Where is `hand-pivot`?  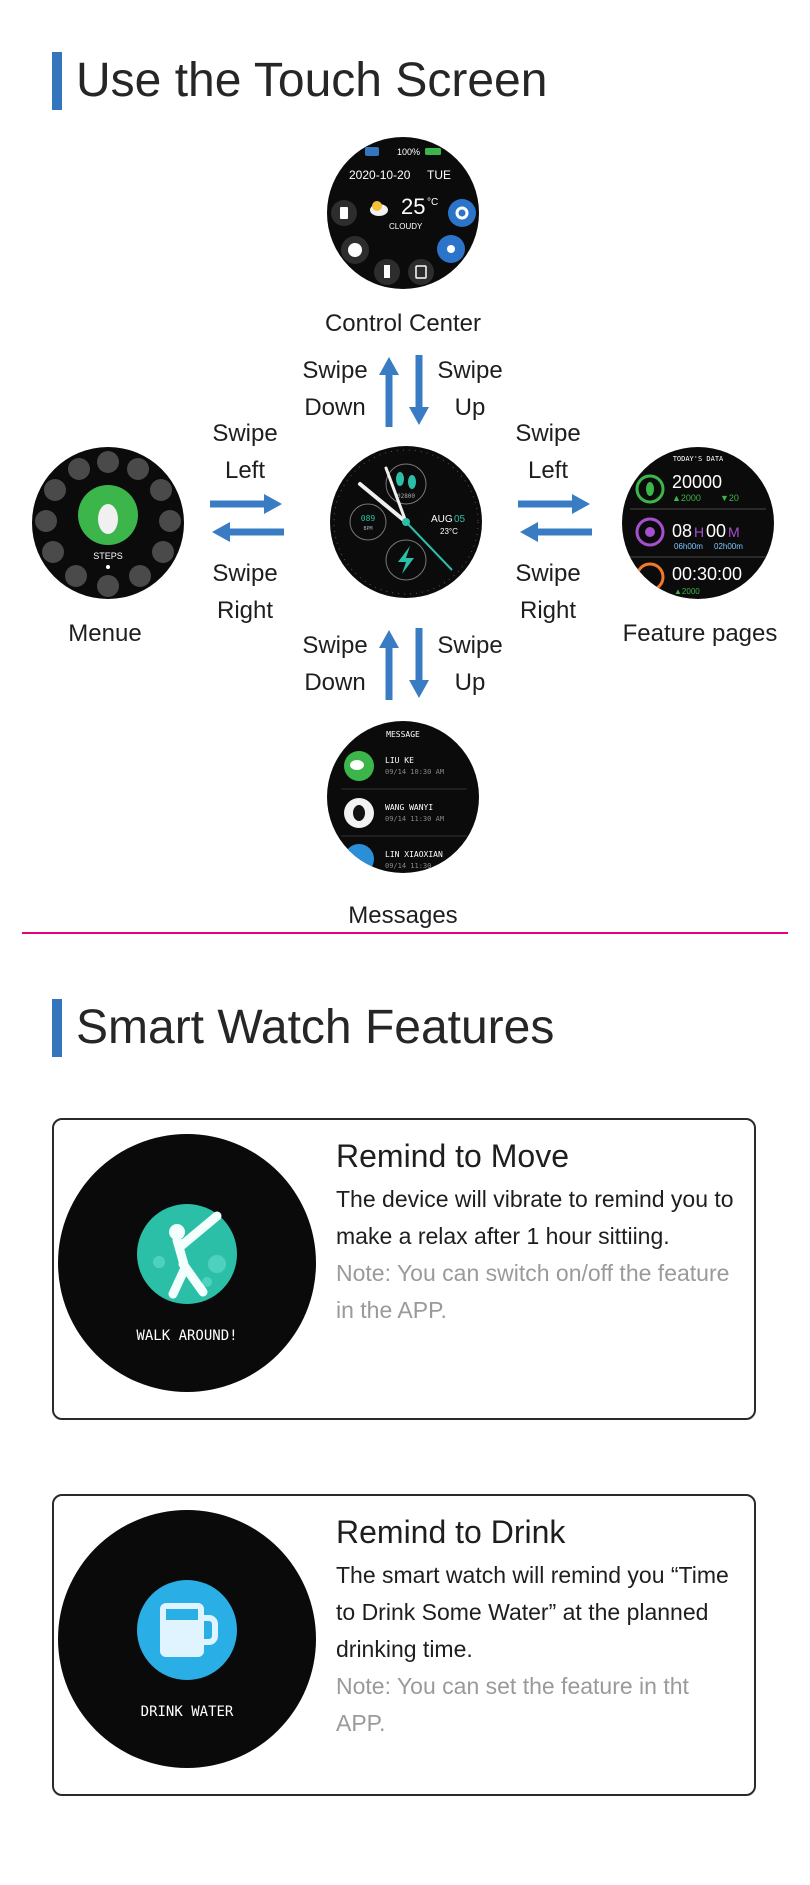 hand-pivot is located at coordinates (406, 522).